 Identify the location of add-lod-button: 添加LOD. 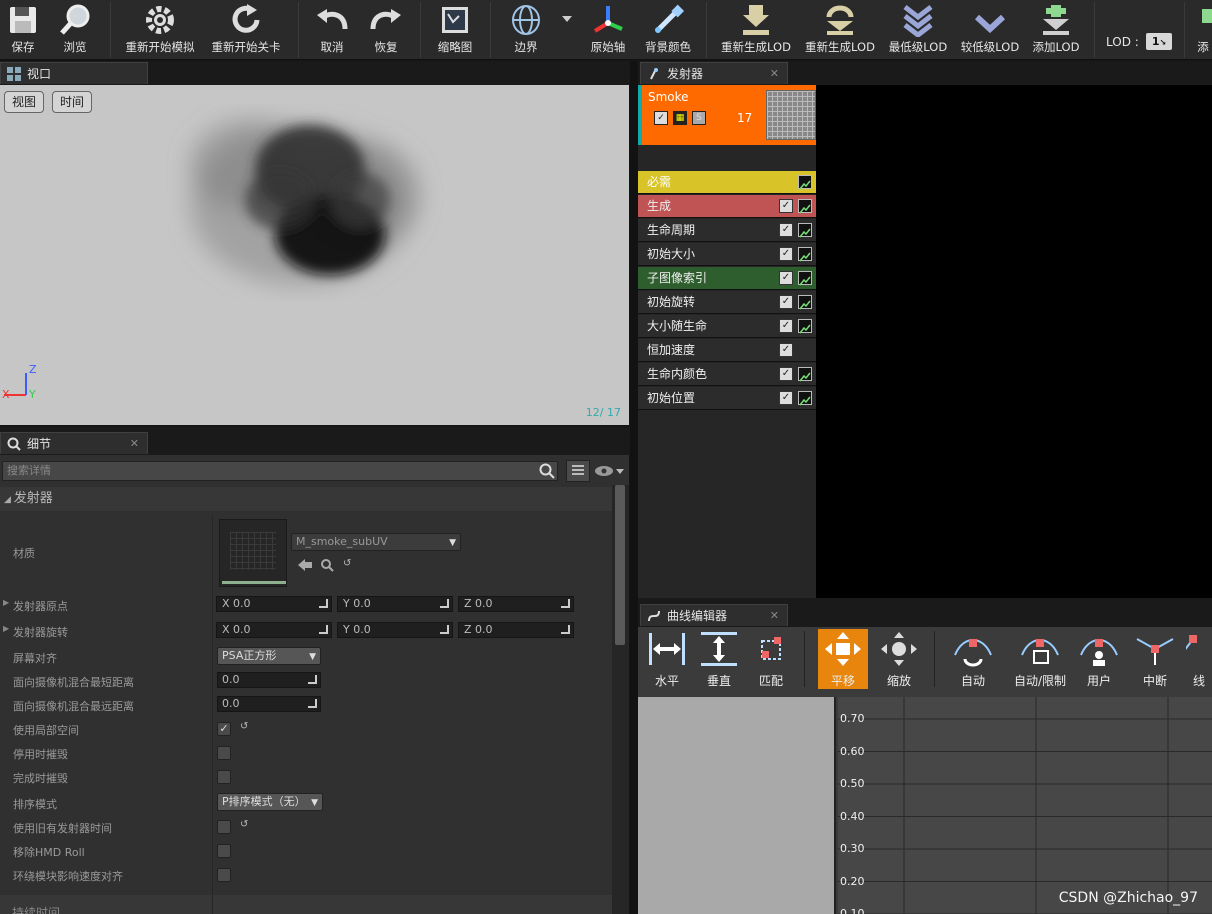
(1056, 30).